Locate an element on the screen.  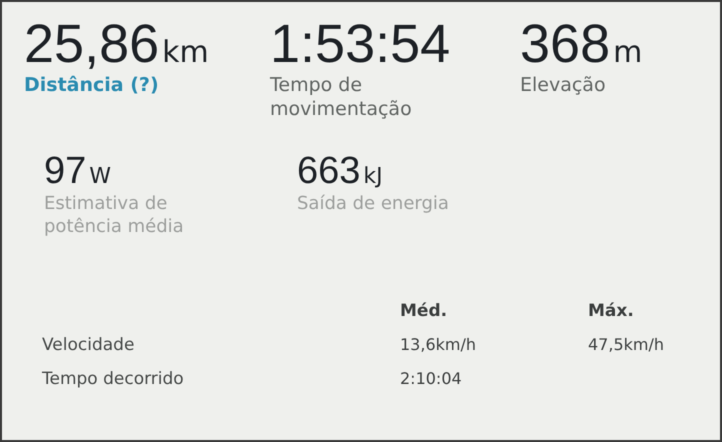
stat-value: 1:53:54 is located at coordinates (360, 44).